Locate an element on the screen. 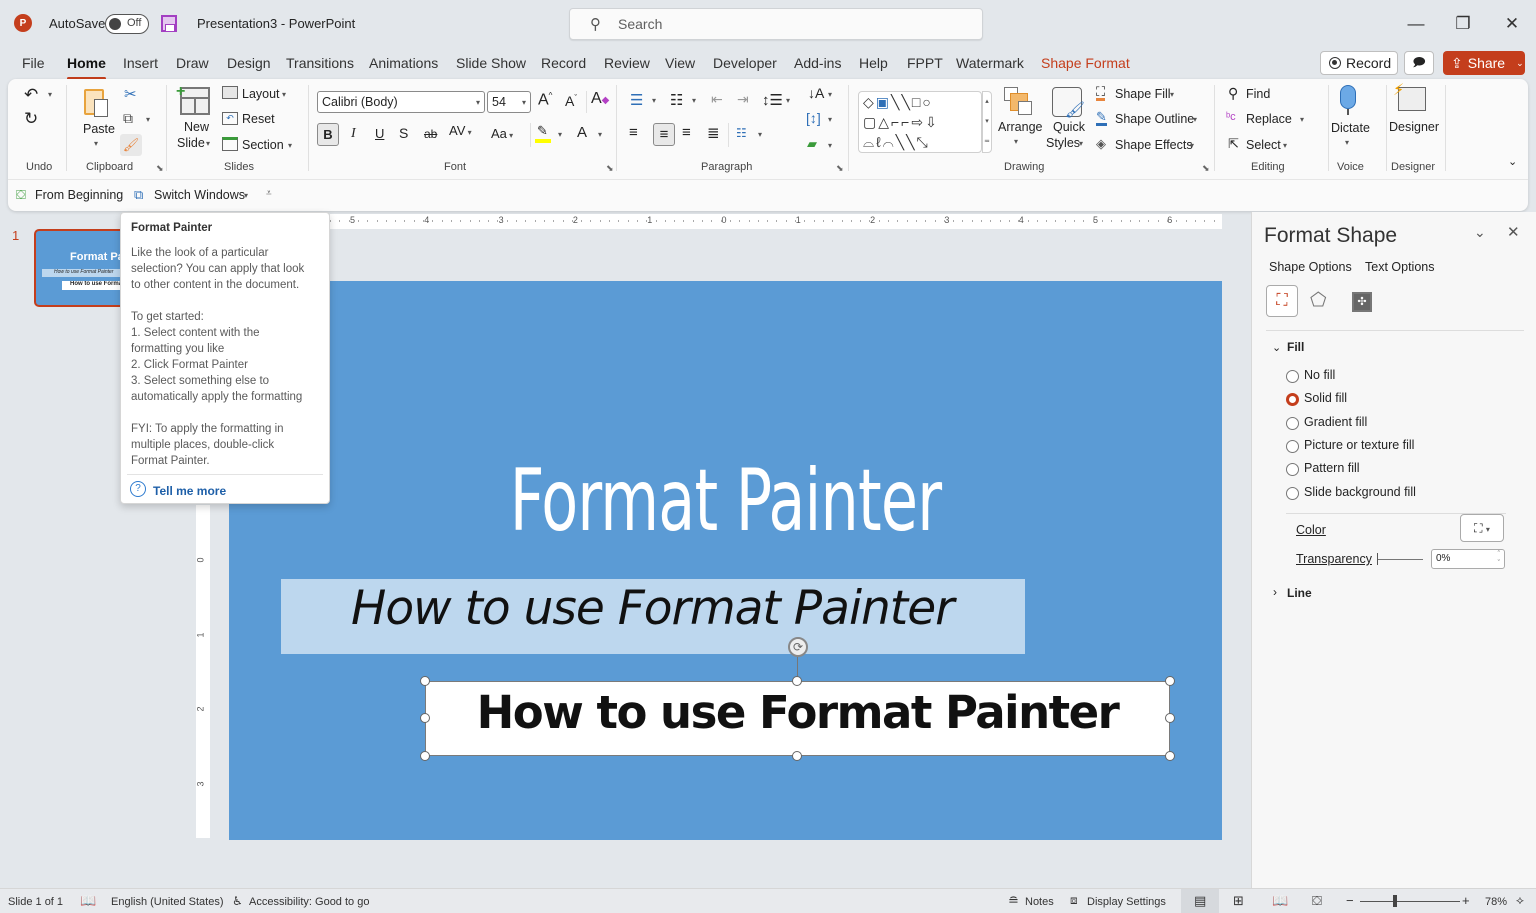 The width and height of the screenshot is (1536, 913). line-section-header: Line is located at coordinates (1299, 593).